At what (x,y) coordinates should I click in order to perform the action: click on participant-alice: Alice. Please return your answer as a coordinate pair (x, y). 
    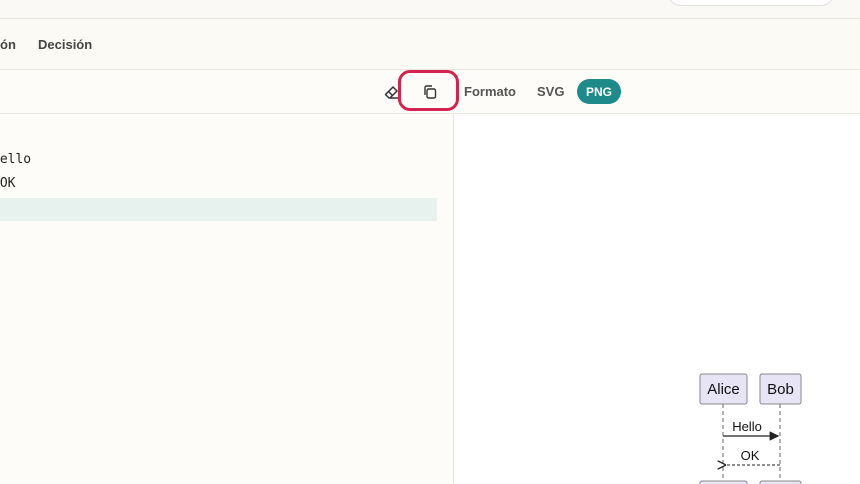
    Looking at the image, I should click on (723, 389).